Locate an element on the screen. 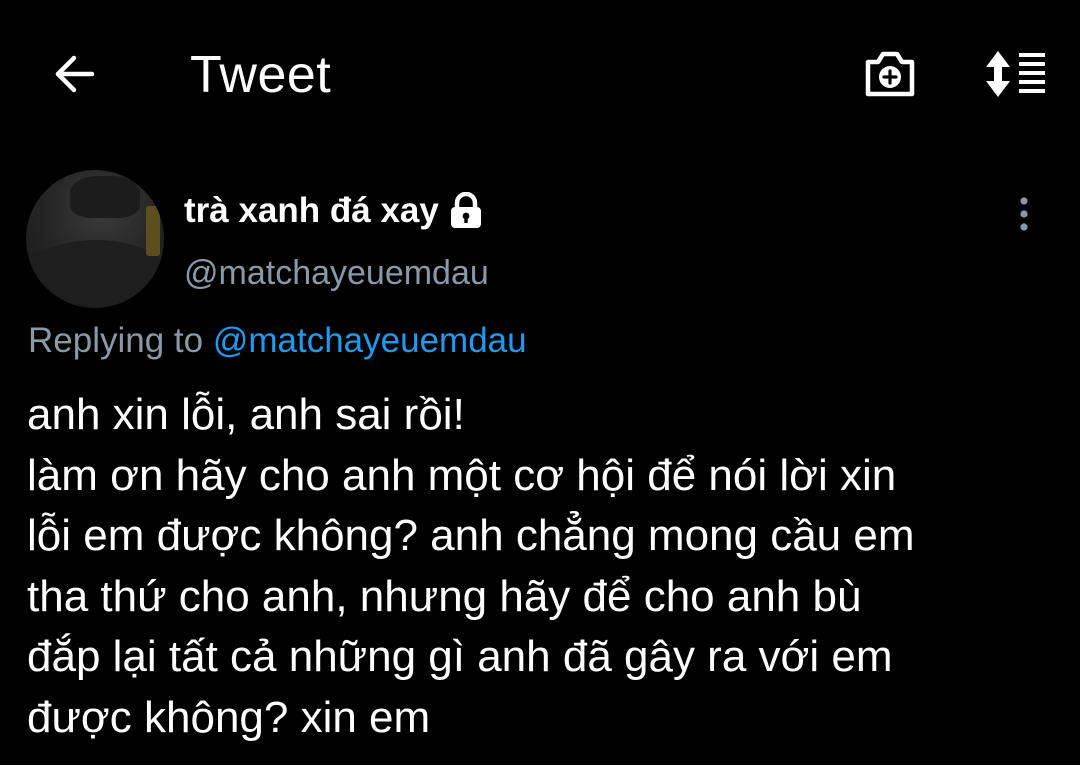 The image size is (1080, 765). arrow-left-icon is located at coordinates (74, 76).